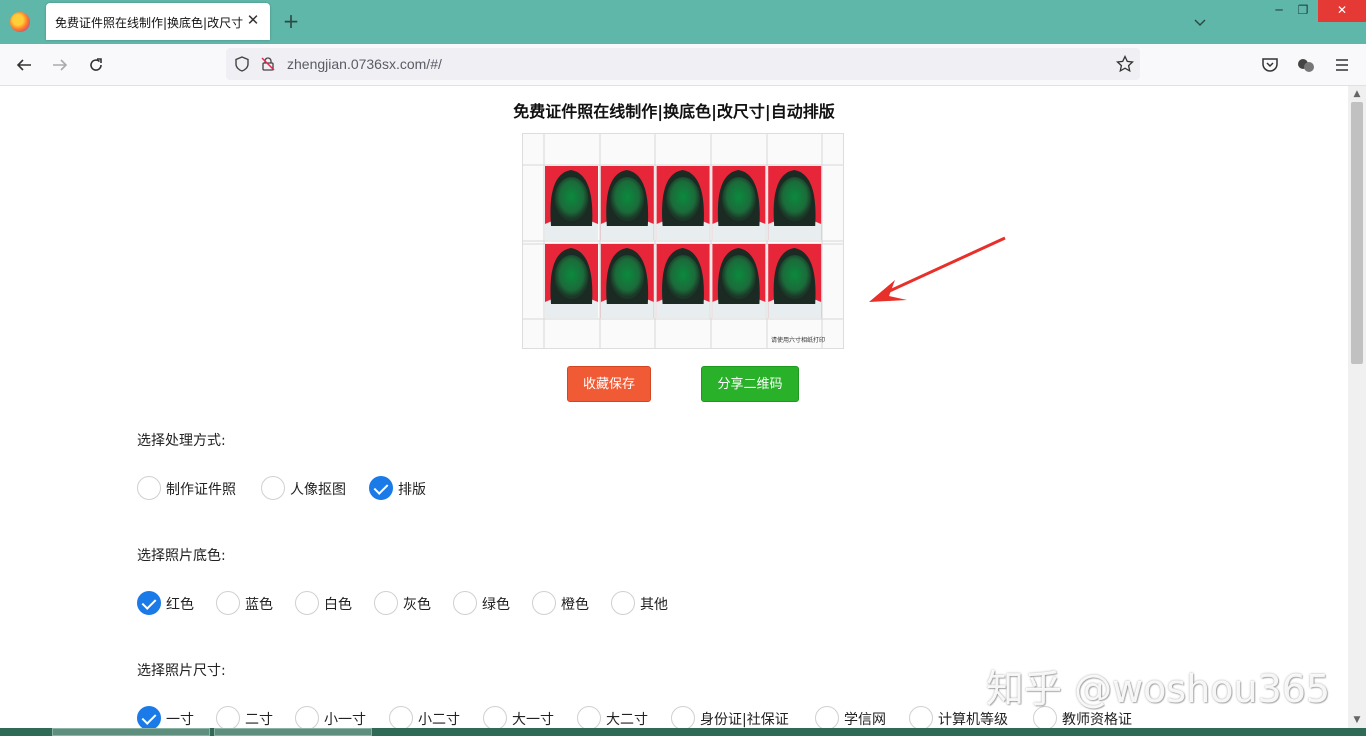  I want to click on pocket-icon, so click(1270, 65).